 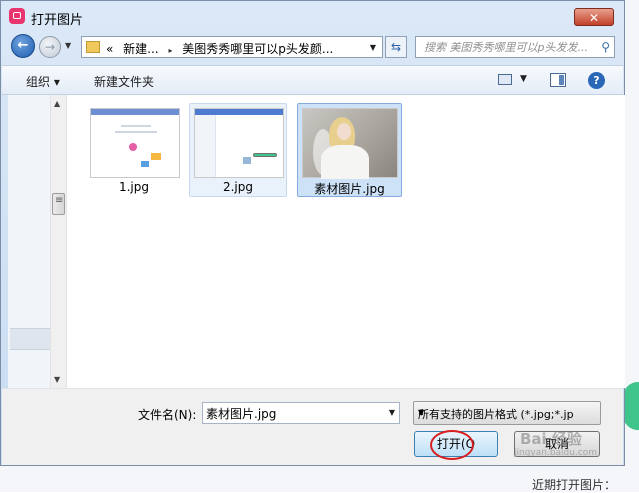 What do you see at coordinates (373, 47) in the screenshot?
I see `address-dropdown-icon: ▼` at bounding box center [373, 47].